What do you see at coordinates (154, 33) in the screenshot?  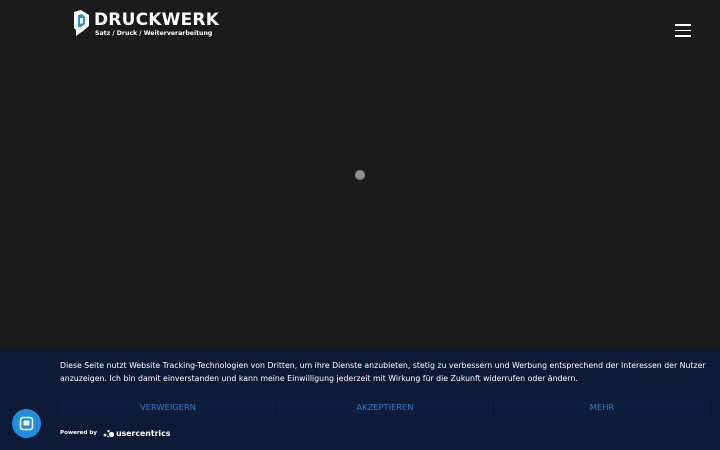 I see `brand-tagline: Satz / Druck / Weiterverarbeitung` at bounding box center [154, 33].